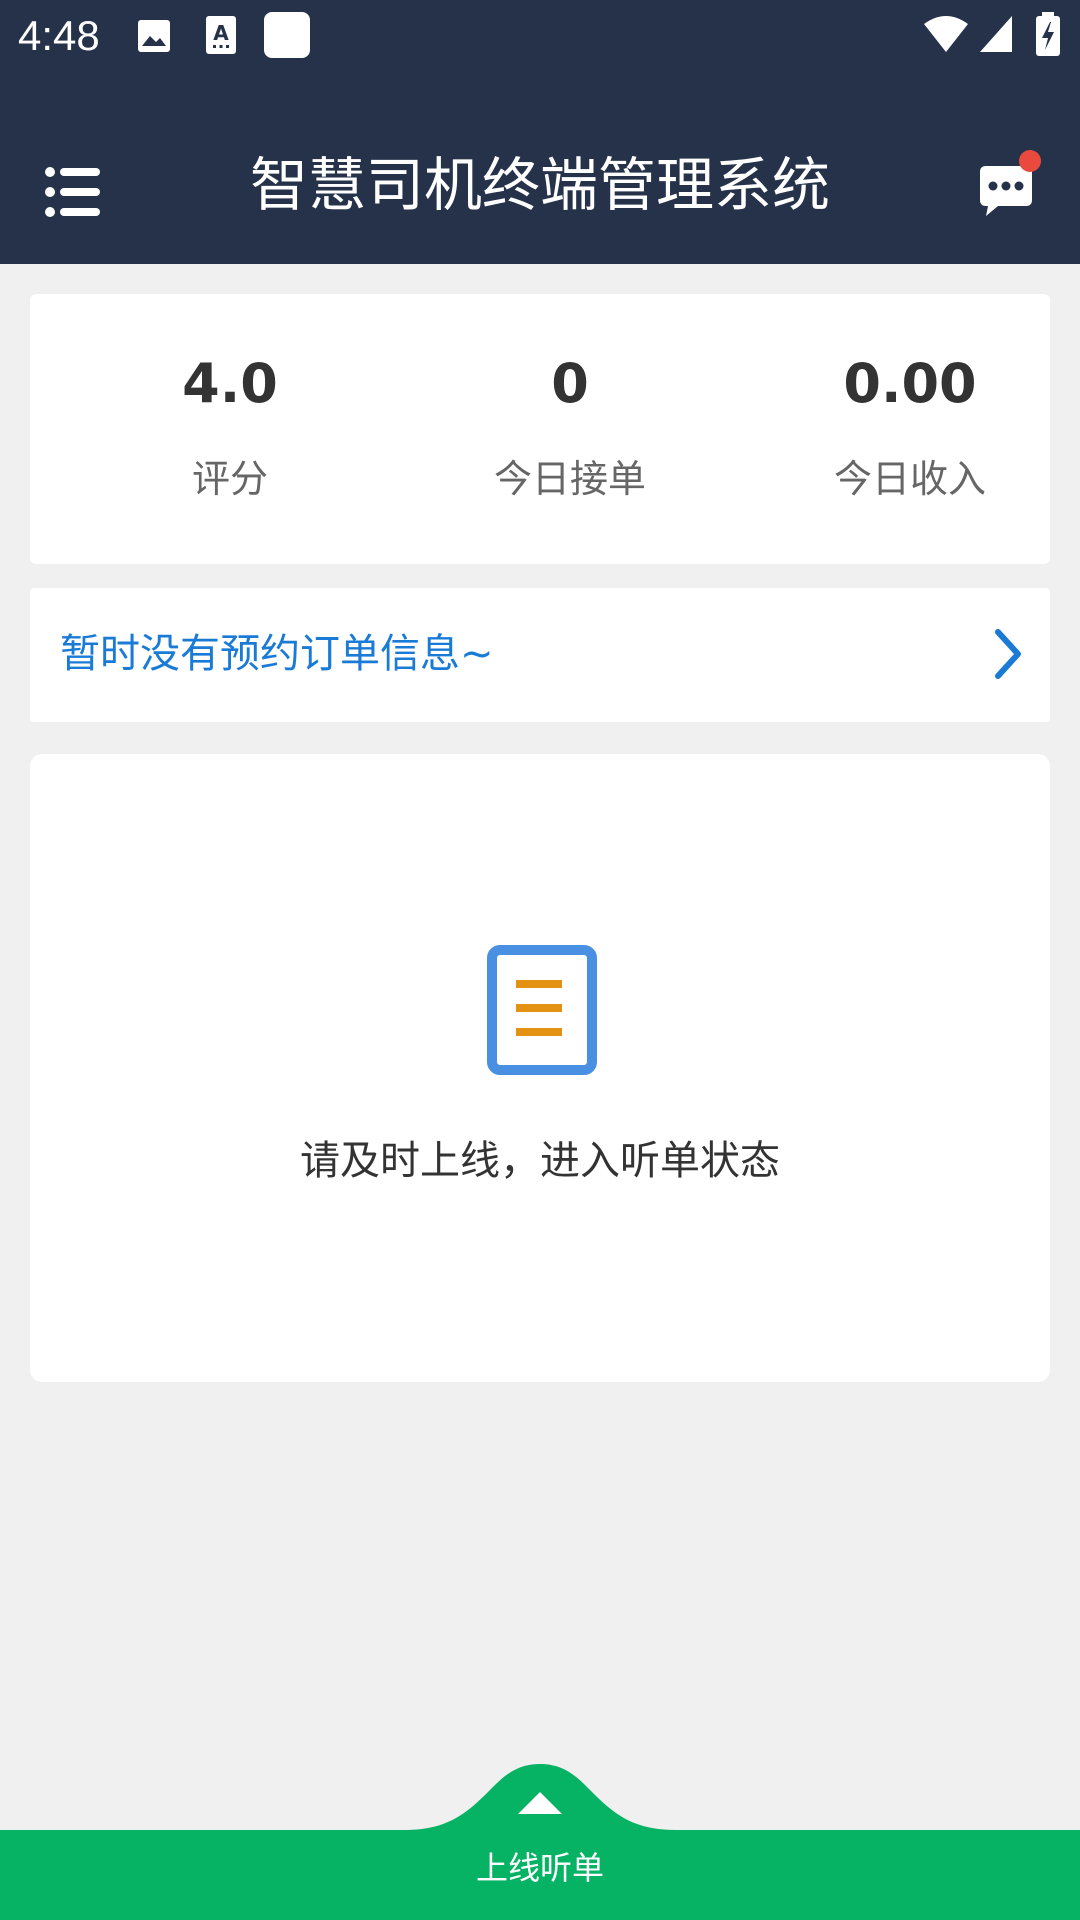 The height and width of the screenshot is (1920, 1080). What do you see at coordinates (540, 36) in the screenshot?
I see `status-bar: 4:48 A` at bounding box center [540, 36].